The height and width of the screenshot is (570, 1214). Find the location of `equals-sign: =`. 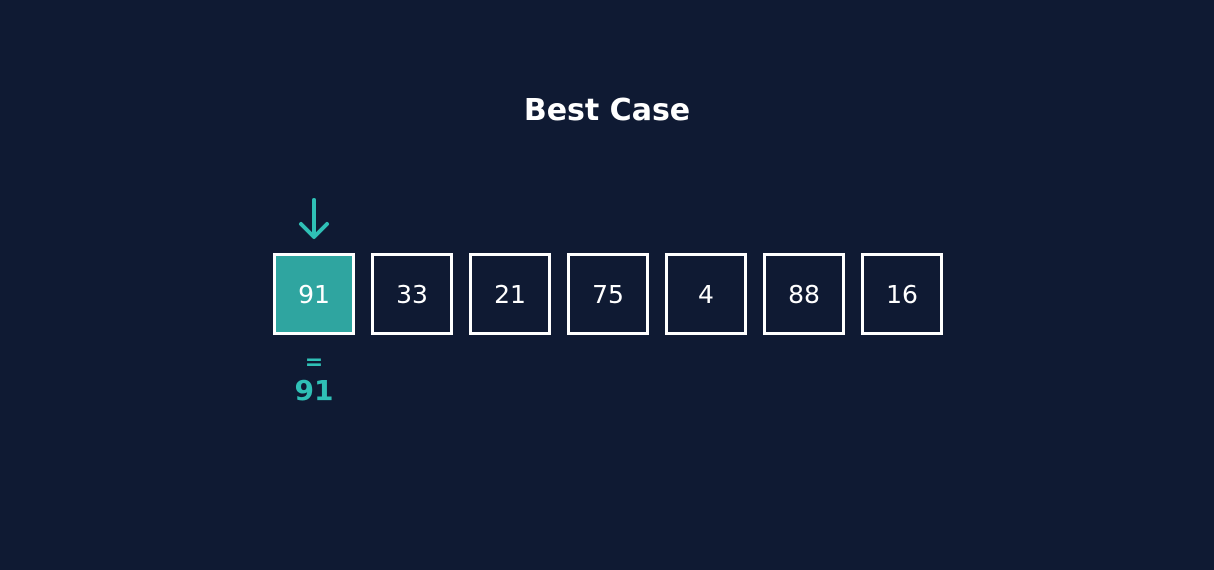

equals-sign: = is located at coordinates (314, 362).